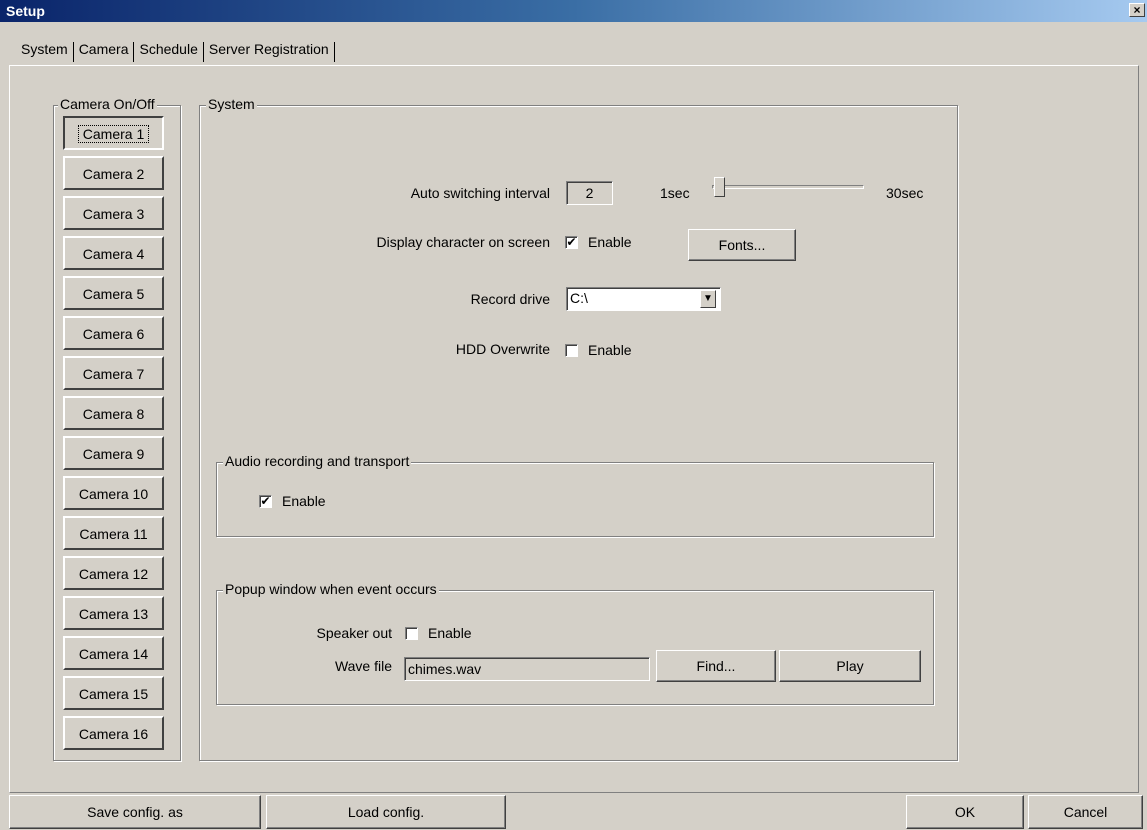  Describe the element at coordinates (44, 52) in the screenshot. I see `tab-system: System` at that location.